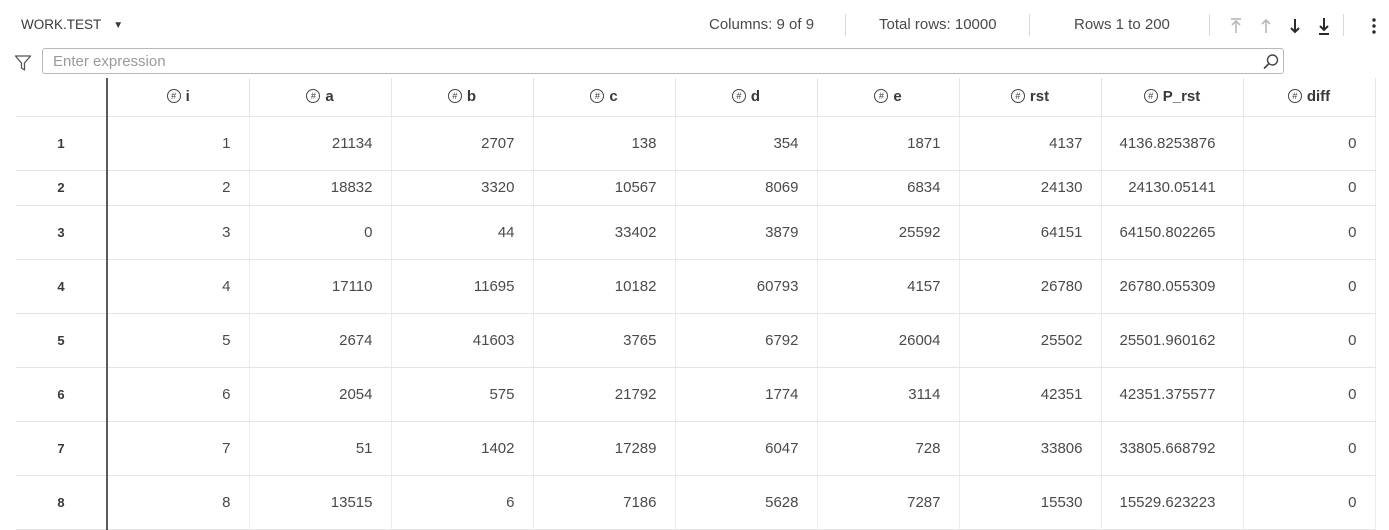 The image size is (1389, 530). What do you see at coordinates (1295, 26) in the screenshot?
I see `next-page-icon` at bounding box center [1295, 26].